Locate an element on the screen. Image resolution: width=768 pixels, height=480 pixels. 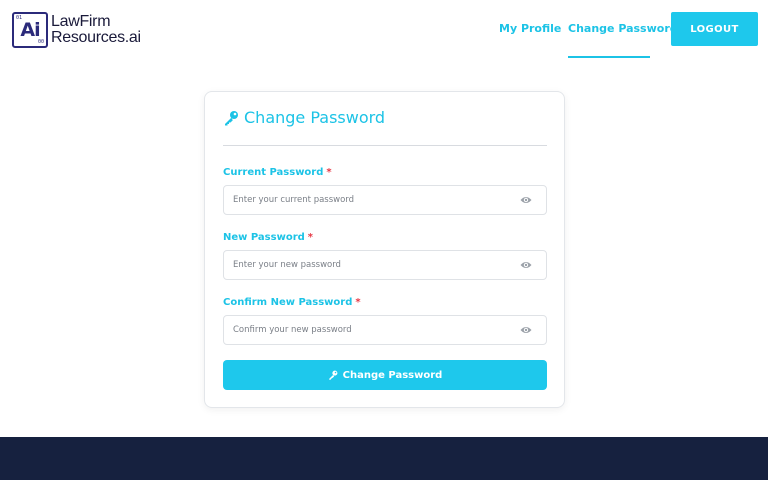
change-password-submit-button: Change Password is located at coordinates (385, 375).